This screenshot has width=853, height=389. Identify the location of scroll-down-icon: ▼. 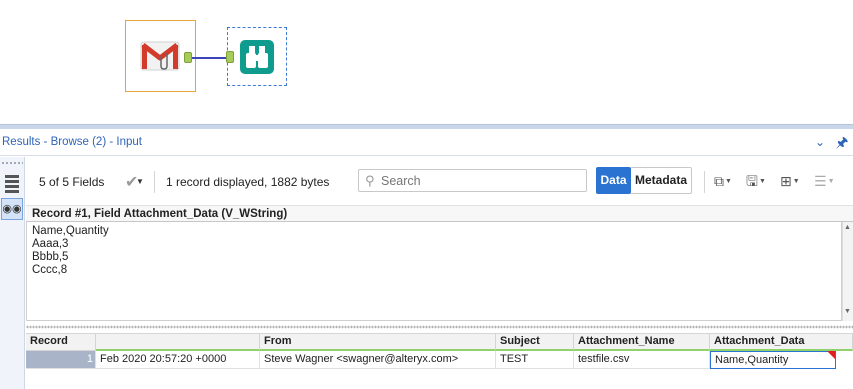
(847, 311).